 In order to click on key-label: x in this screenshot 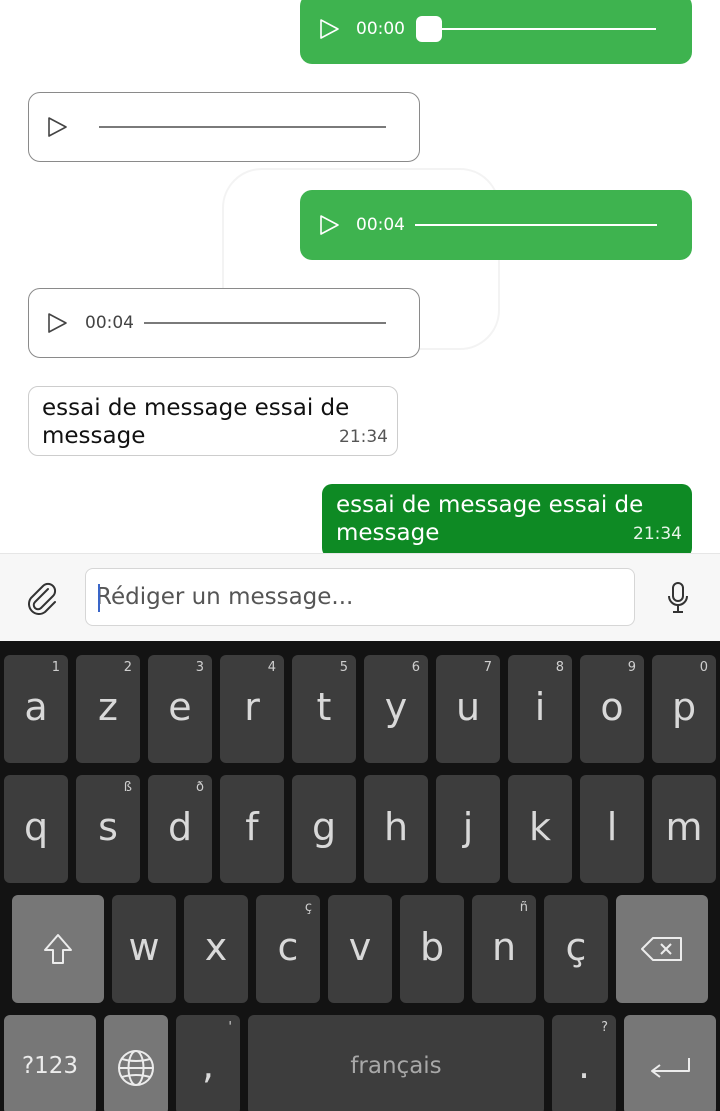, I will do `click(216, 947)`.